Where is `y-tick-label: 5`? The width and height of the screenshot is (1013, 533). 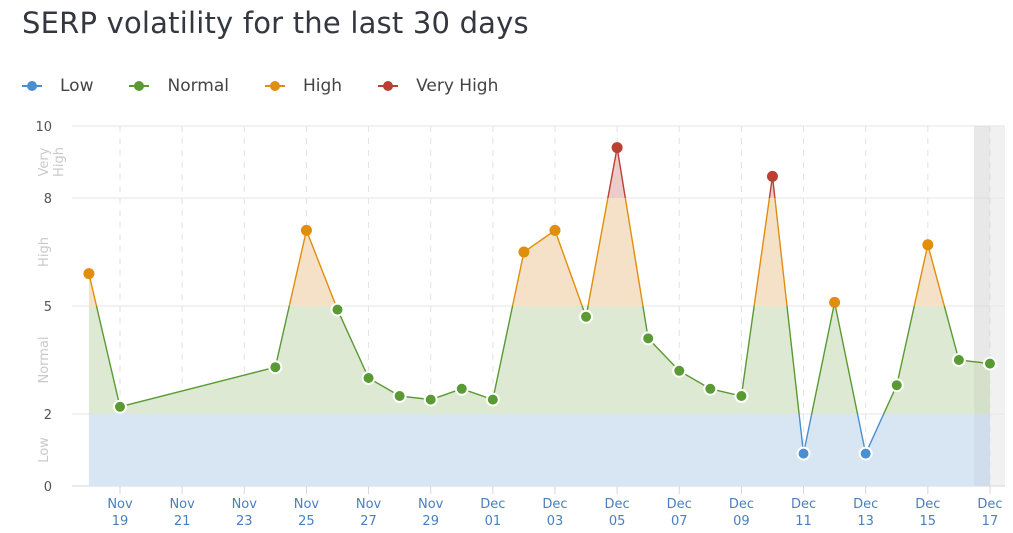 y-tick-label: 5 is located at coordinates (48, 307).